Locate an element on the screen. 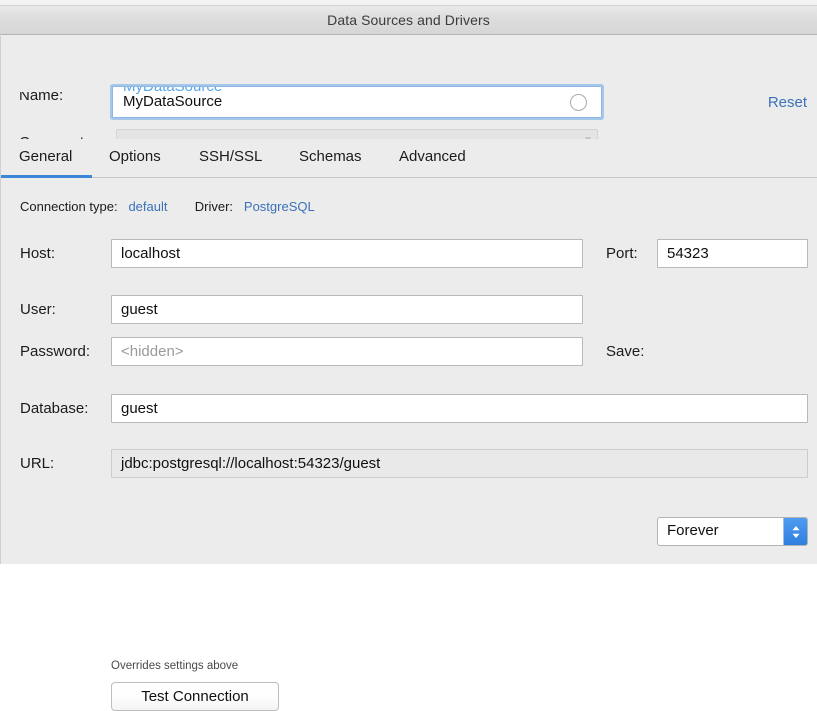  user-label: User: is located at coordinates (38, 309).